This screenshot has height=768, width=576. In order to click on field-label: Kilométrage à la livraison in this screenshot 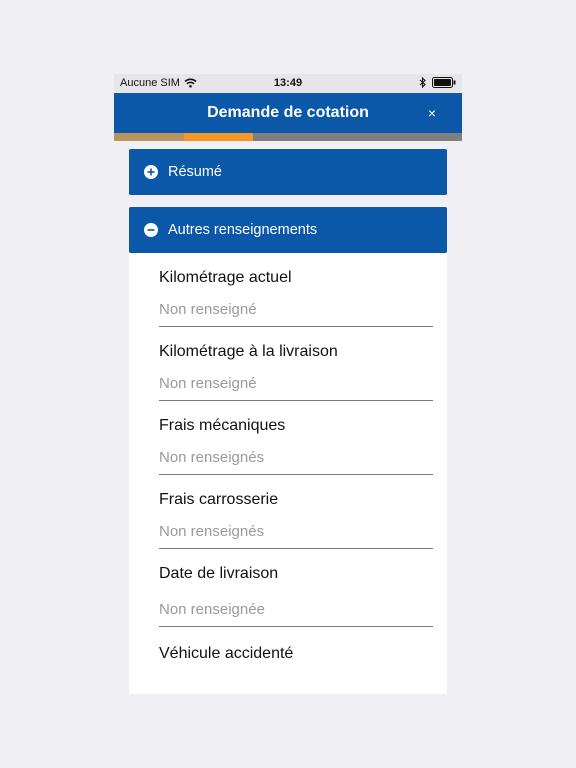, I will do `click(248, 351)`.